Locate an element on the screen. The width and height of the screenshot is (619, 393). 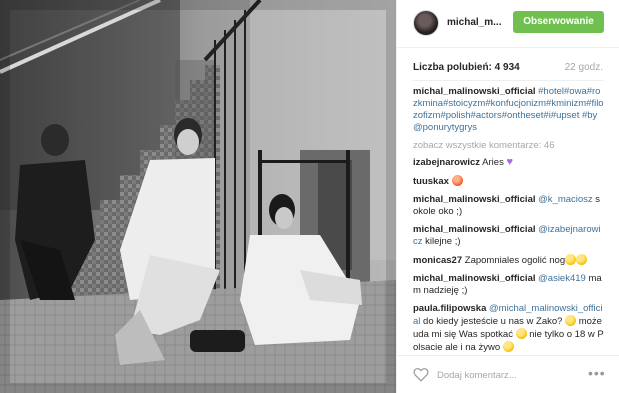
comment-mention: @k_maciosz is located at coordinates (564, 199).